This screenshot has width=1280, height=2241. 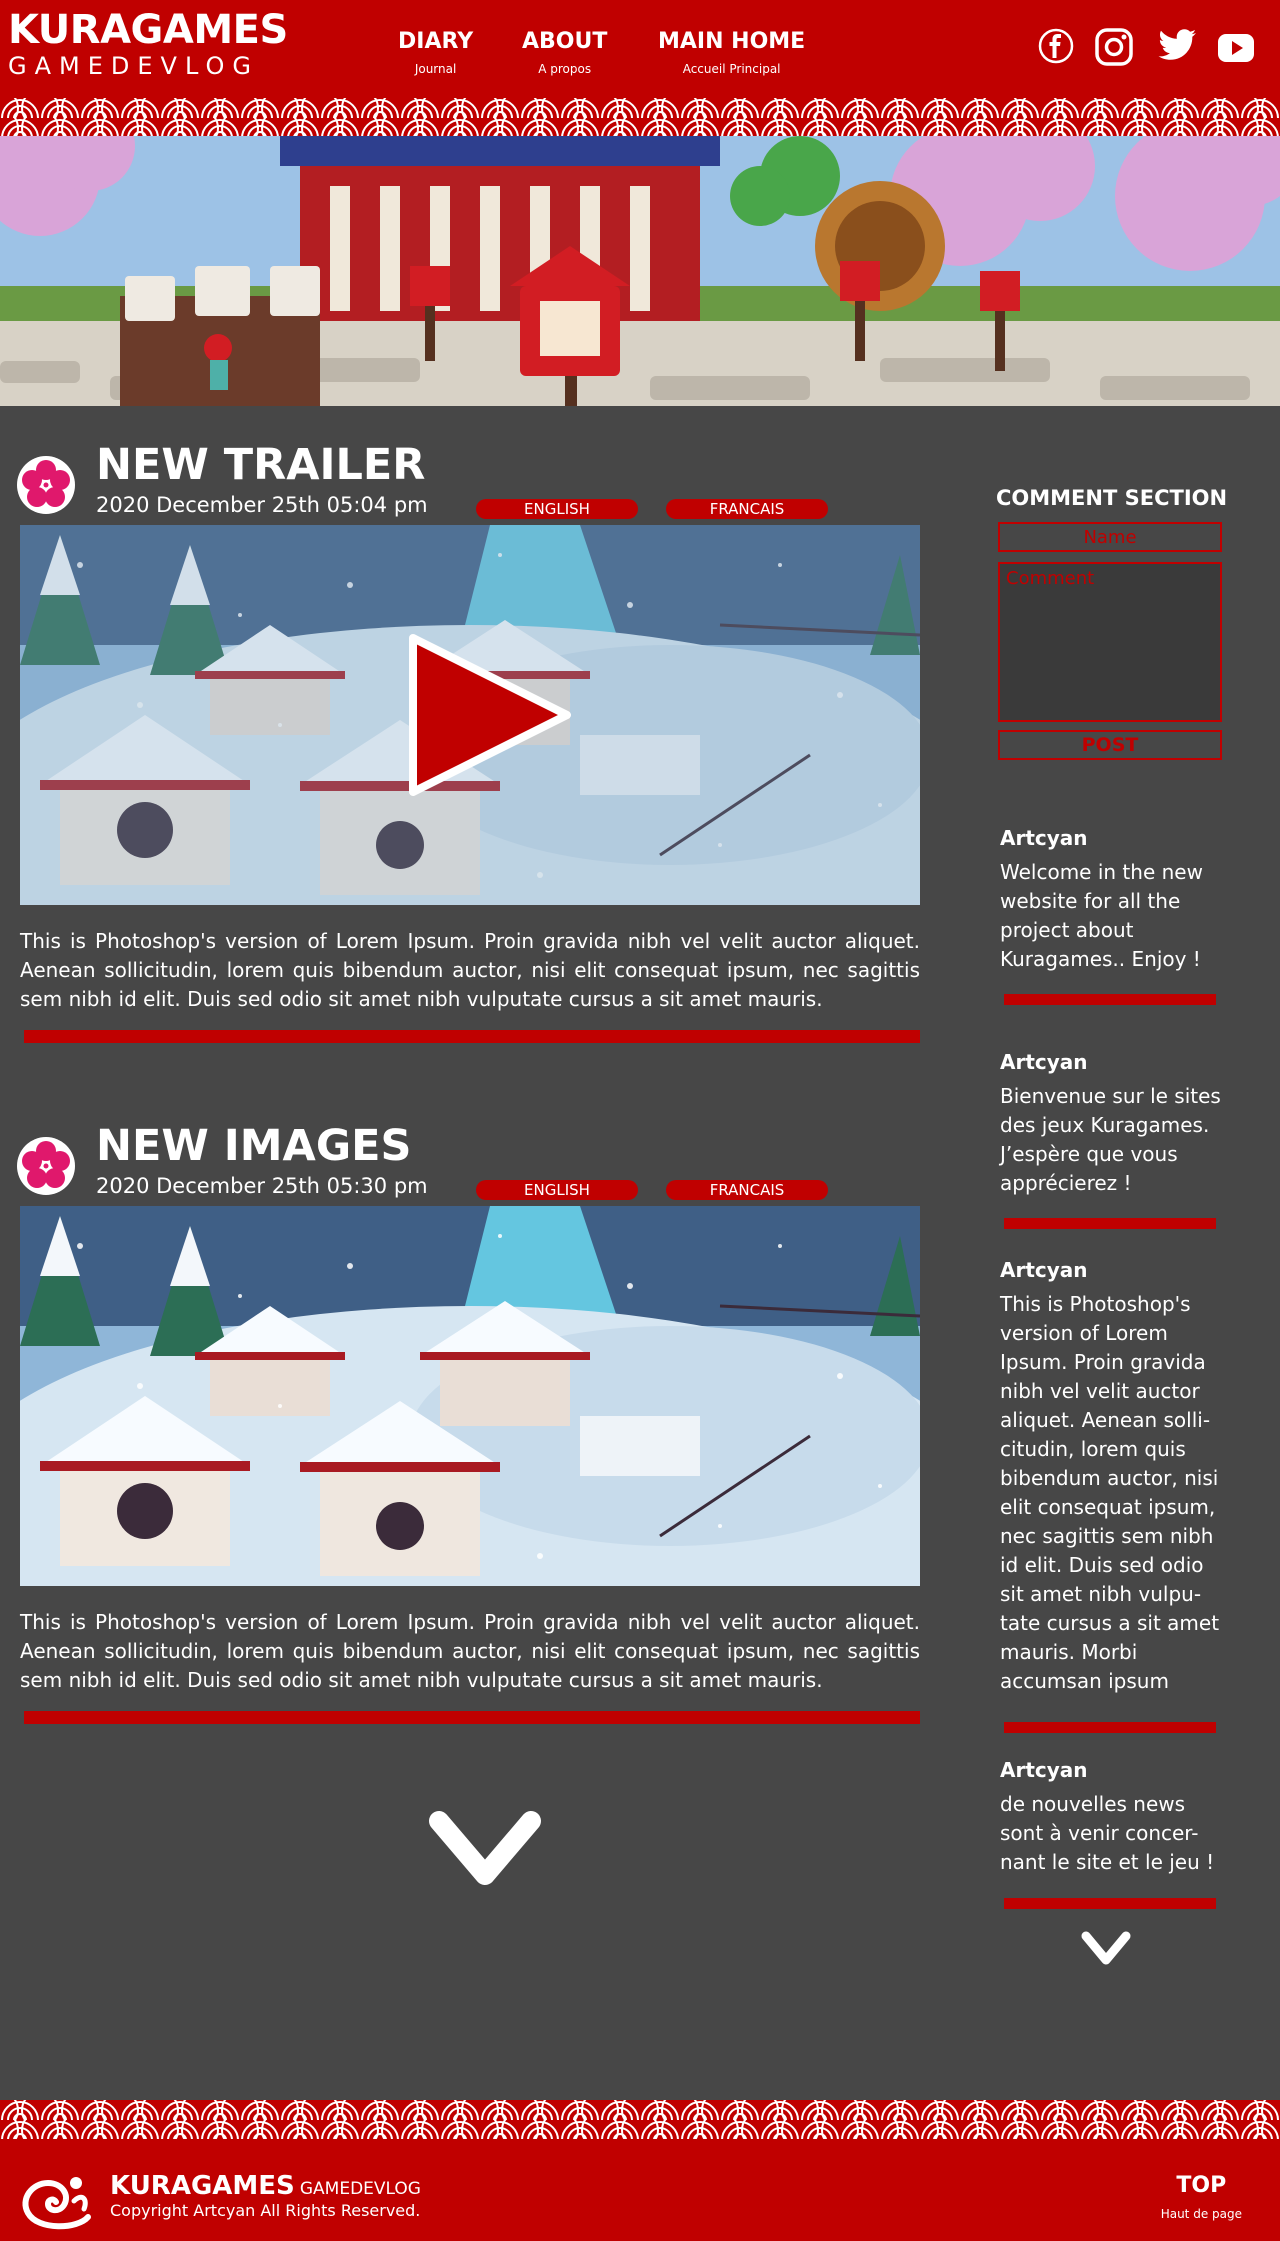 I want to click on nav-item-sublabel: Accueil Principal, so click(x=731, y=69).